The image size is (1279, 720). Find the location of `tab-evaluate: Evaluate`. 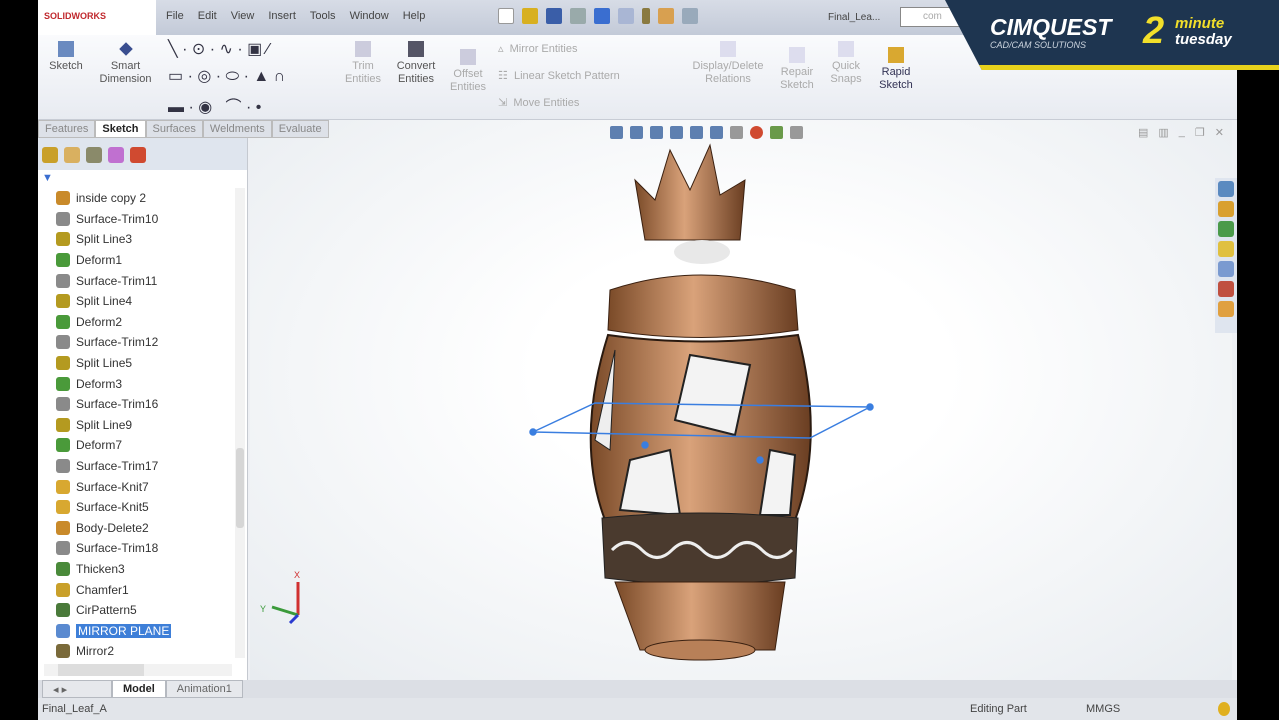

tab-evaluate: Evaluate is located at coordinates (300, 129).